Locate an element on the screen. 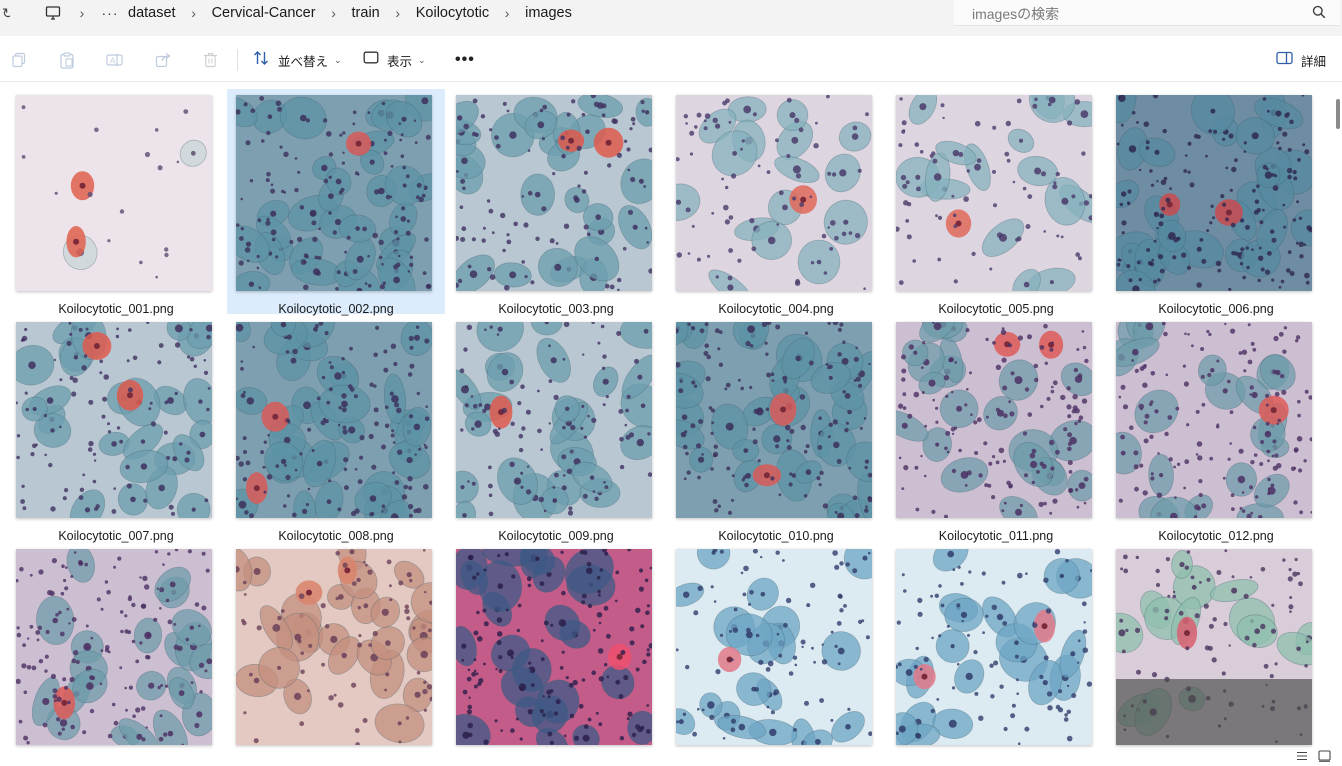 This screenshot has height=766, width=1342. file-name-label: Koilocytotic_009.png is located at coordinates (556, 536).